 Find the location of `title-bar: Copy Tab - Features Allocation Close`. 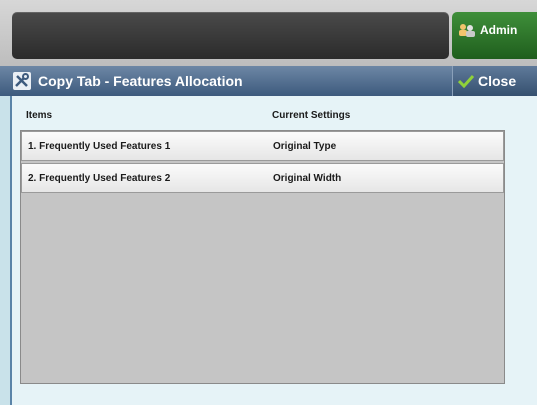

title-bar: Copy Tab - Features Allocation Close is located at coordinates (268, 81).